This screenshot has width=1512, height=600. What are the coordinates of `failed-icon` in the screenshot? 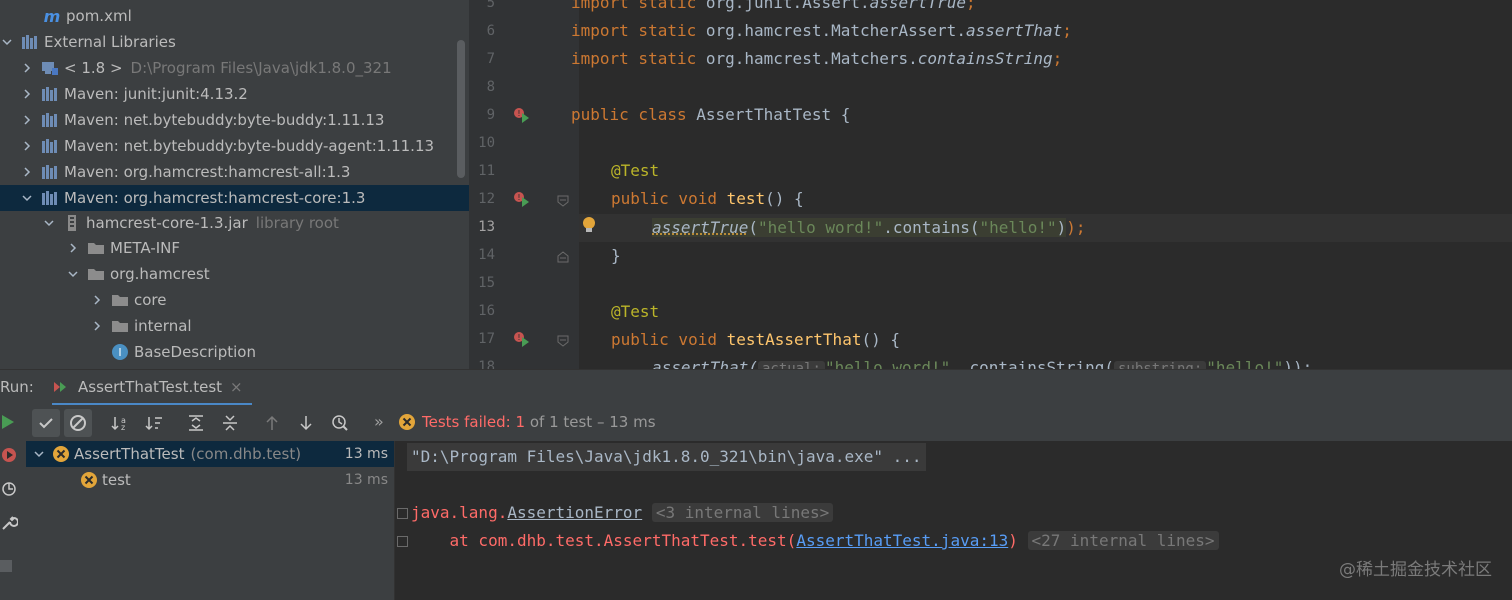 It's located at (61, 454).